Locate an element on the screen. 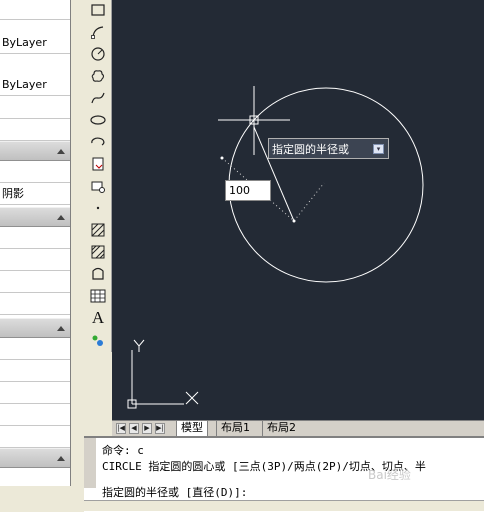  ellipse-icon is located at coordinates (98, 120).